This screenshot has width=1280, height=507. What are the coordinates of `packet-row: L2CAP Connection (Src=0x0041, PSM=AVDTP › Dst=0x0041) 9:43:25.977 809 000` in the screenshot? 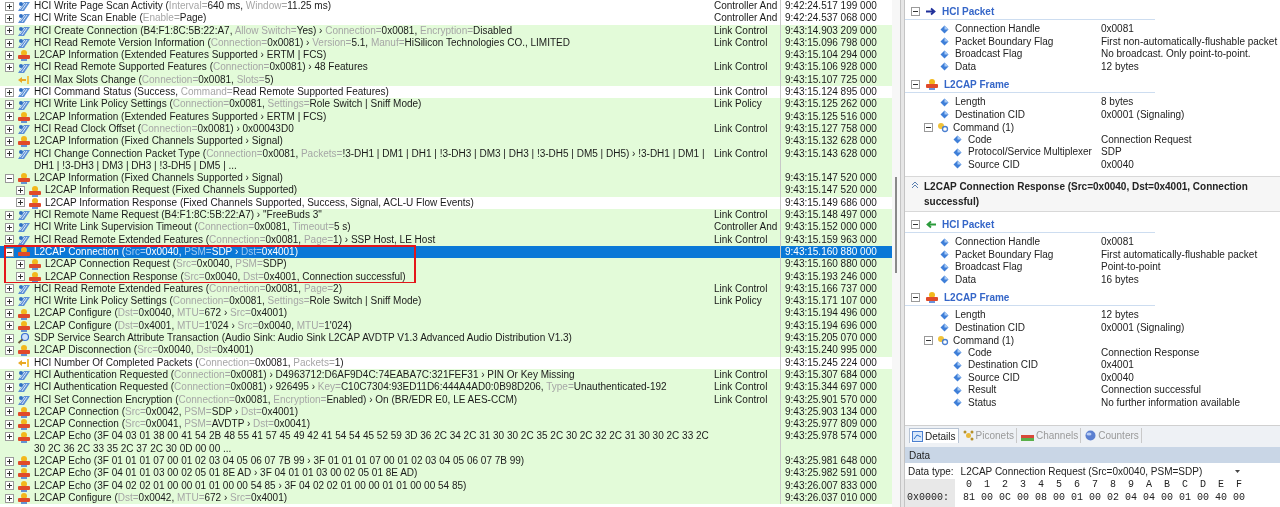 It's located at (446, 424).